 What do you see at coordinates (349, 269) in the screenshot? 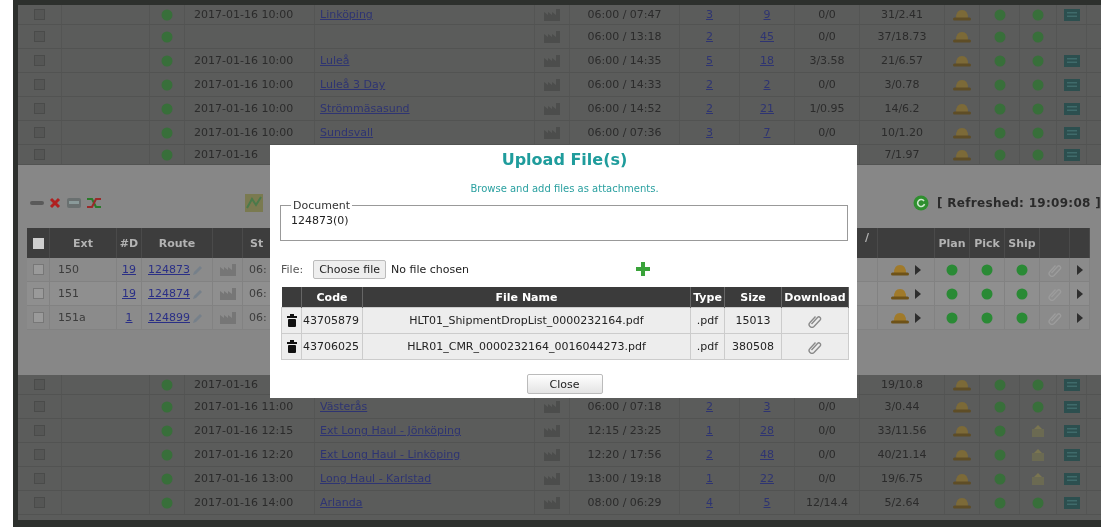
I see `choose-file-button: Choose file` at bounding box center [349, 269].